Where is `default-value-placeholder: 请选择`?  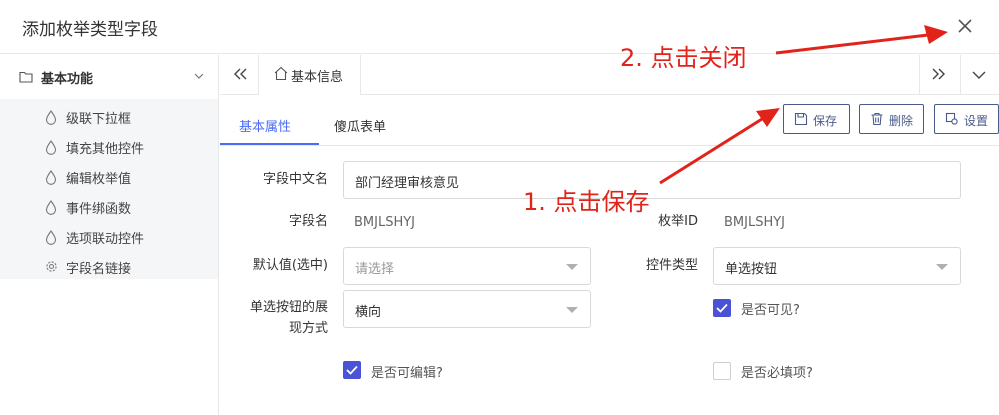 default-value-placeholder: 请选择 is located at coordinates (375, 269).